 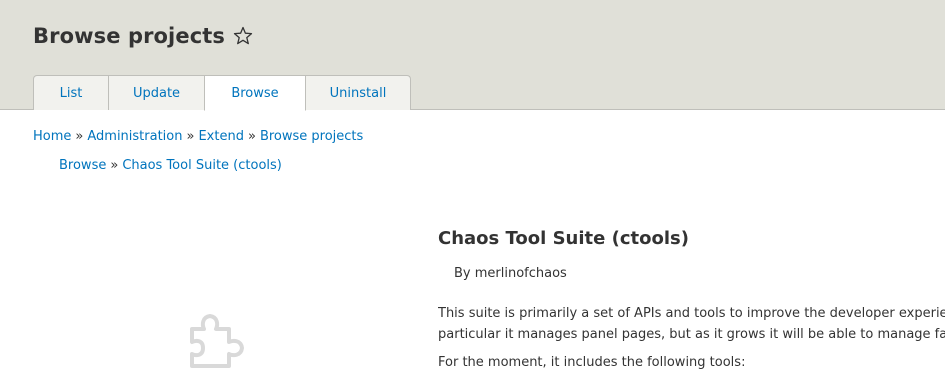 I want to click on breadcrumb-extend: Extend, so click(x=221, y=136).